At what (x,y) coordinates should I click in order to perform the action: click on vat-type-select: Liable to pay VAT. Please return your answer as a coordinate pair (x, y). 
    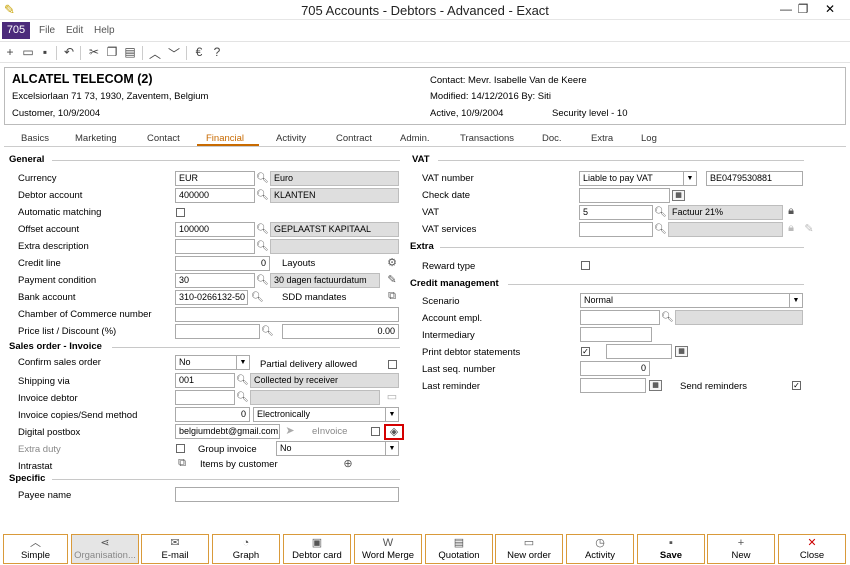
    Looking at the image, I should click on (631, 178).